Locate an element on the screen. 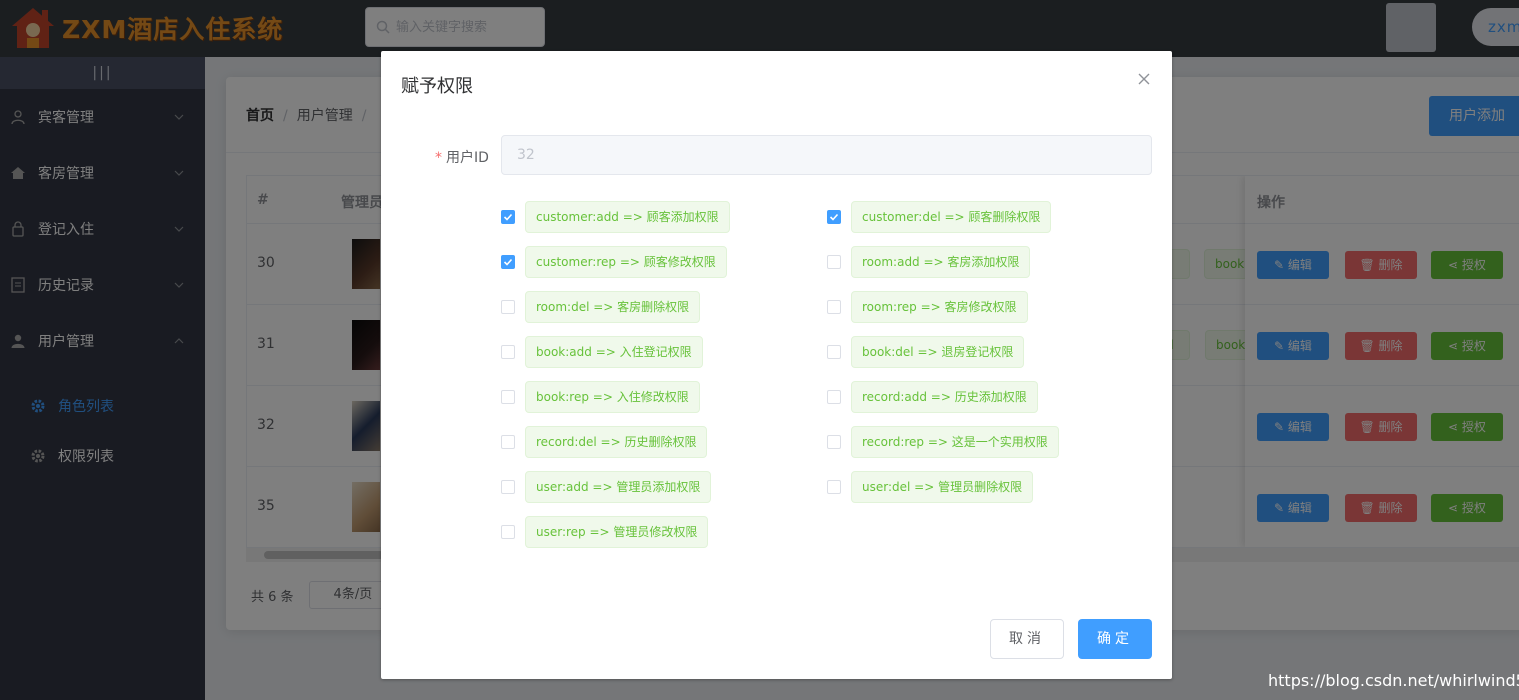 This screenshot has width=1519, height=700. permission-option: book:add => 入住登记权限 is located at coordinates (602, 352).